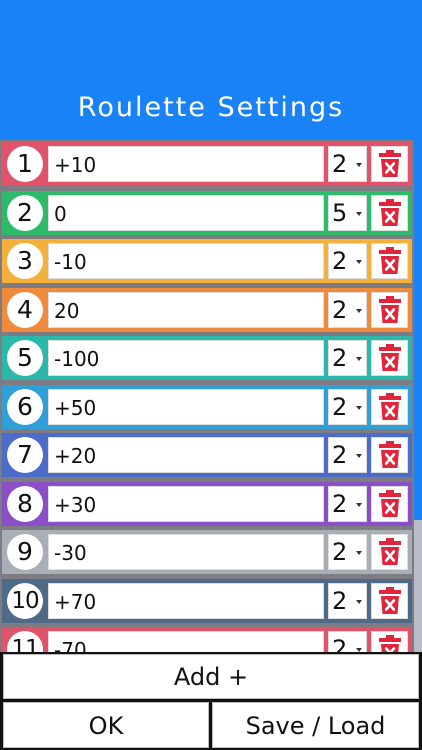 Image resolution: width=422 pixels, height=750 pixels. Describe the element at coordinates (186, 261) in the screenshot. I see `value-field: -10` at that location.